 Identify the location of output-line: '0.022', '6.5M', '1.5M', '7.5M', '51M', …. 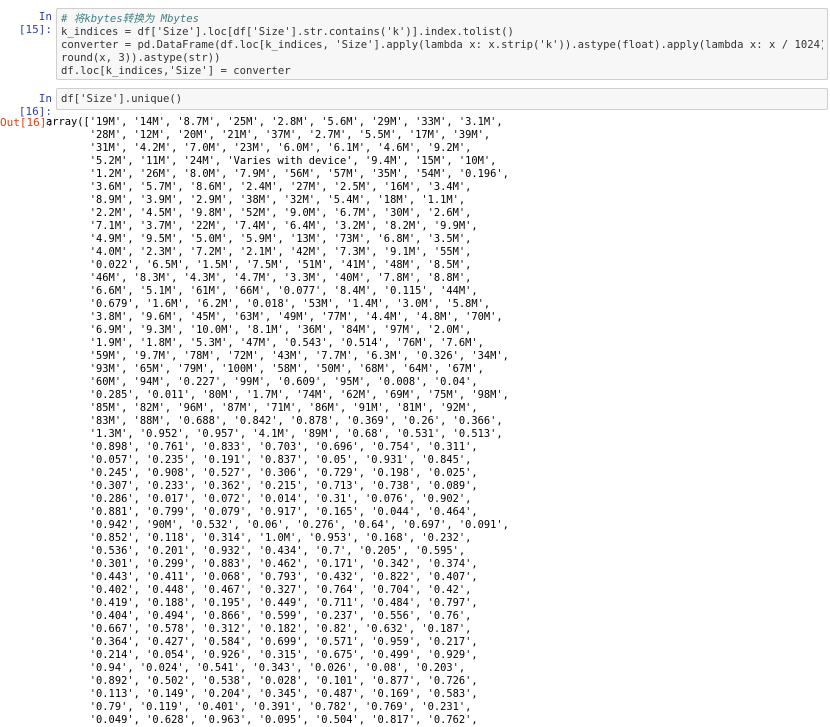
(259, 265).